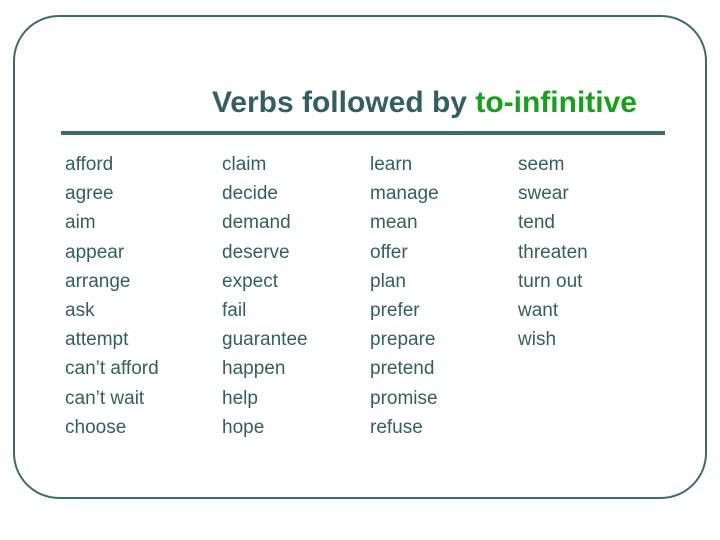  I want to click on verb-item: want, so click(538, 311).